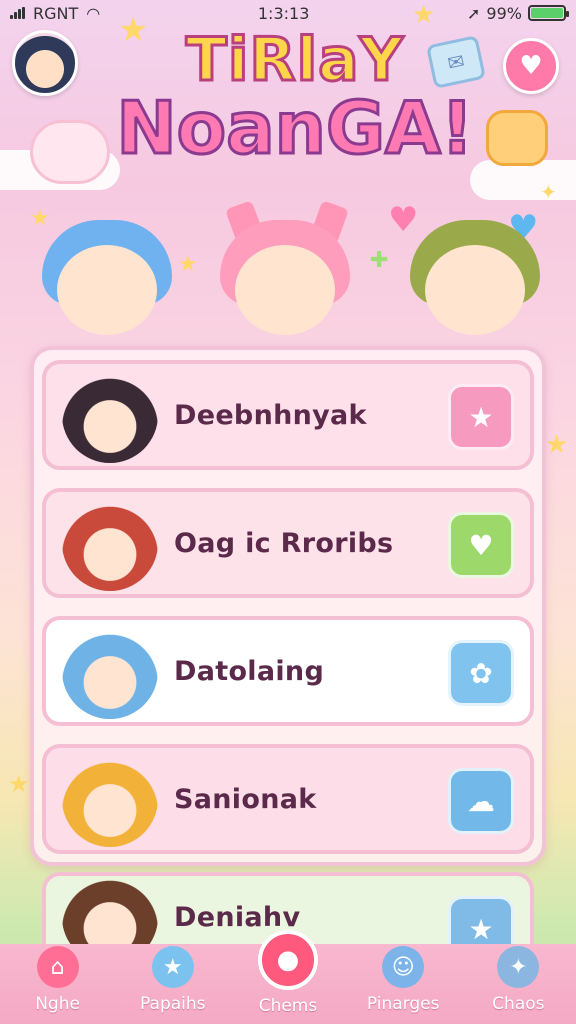 This screenshot has height=1024, width=576. I want to click on carrier-label: RGNT, so click(56, 13).